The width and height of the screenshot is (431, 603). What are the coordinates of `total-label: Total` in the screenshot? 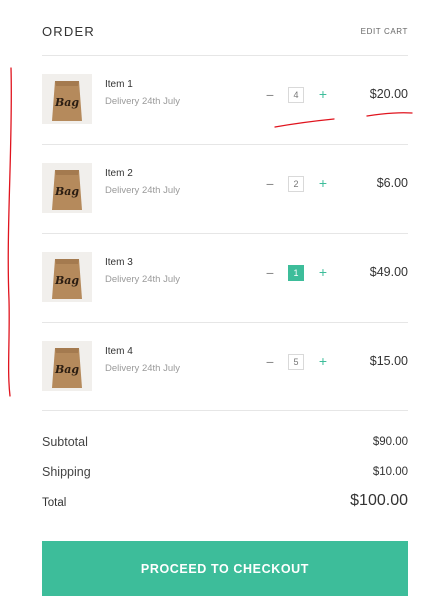 It's located at (54, 503).